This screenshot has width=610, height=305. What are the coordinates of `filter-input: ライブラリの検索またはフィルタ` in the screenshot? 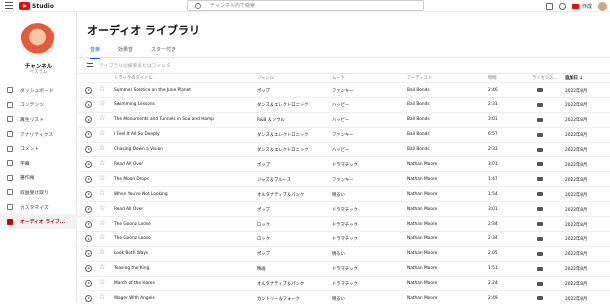 It's located at (129, 65).